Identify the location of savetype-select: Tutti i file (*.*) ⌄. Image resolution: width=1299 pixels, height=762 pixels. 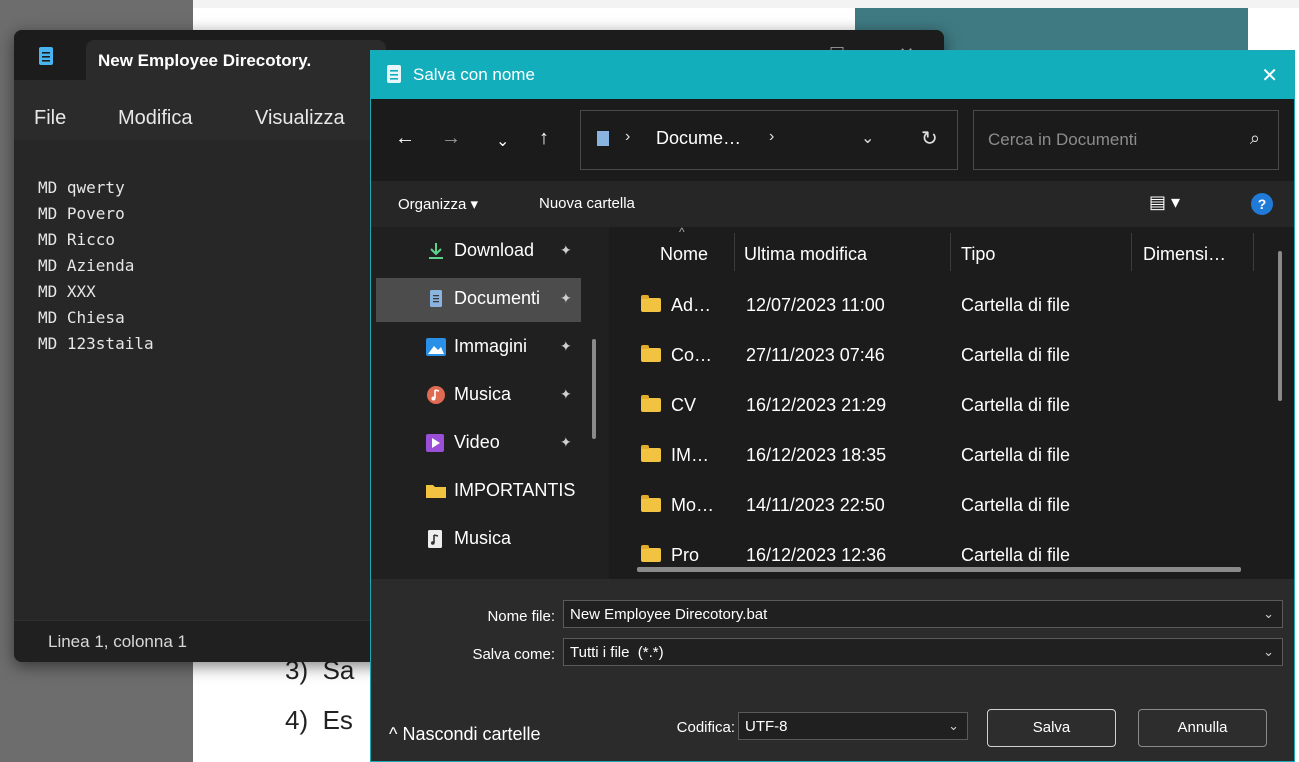
(923, 652).